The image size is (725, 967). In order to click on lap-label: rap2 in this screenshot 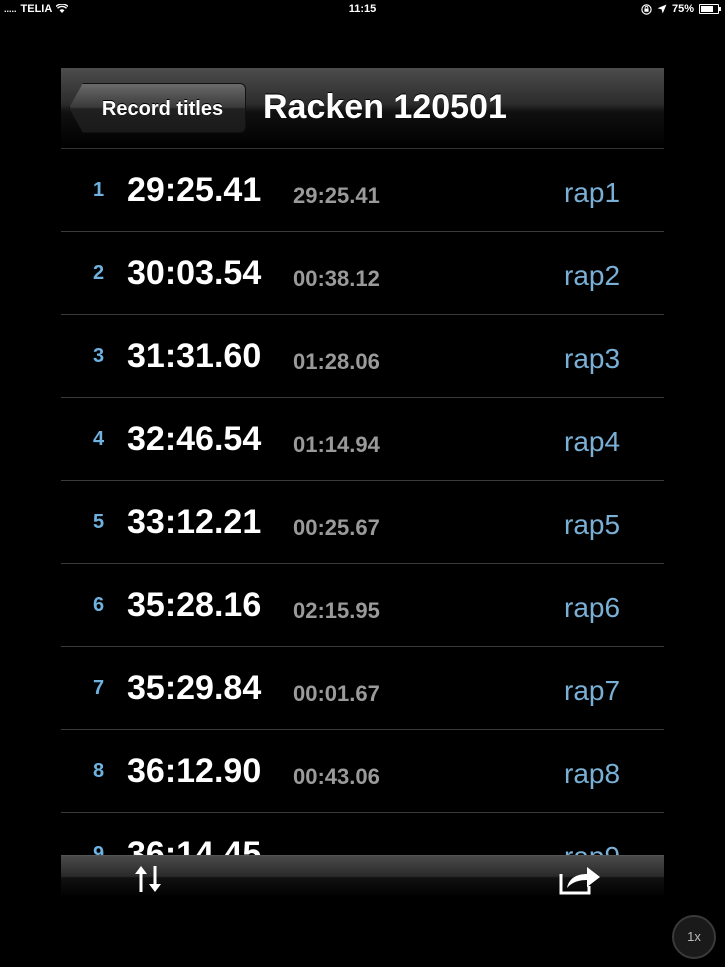, I will do `click(592, 275)`.